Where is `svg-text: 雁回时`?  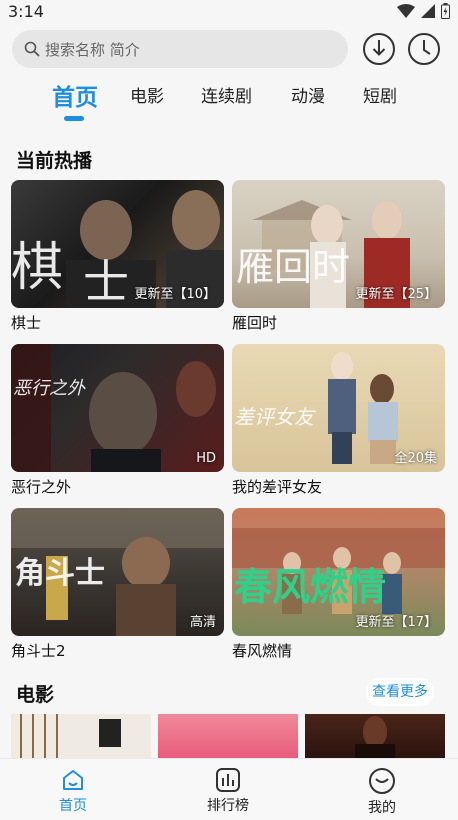
svg-text: 雁回时 is located at coordinates (293, 267).